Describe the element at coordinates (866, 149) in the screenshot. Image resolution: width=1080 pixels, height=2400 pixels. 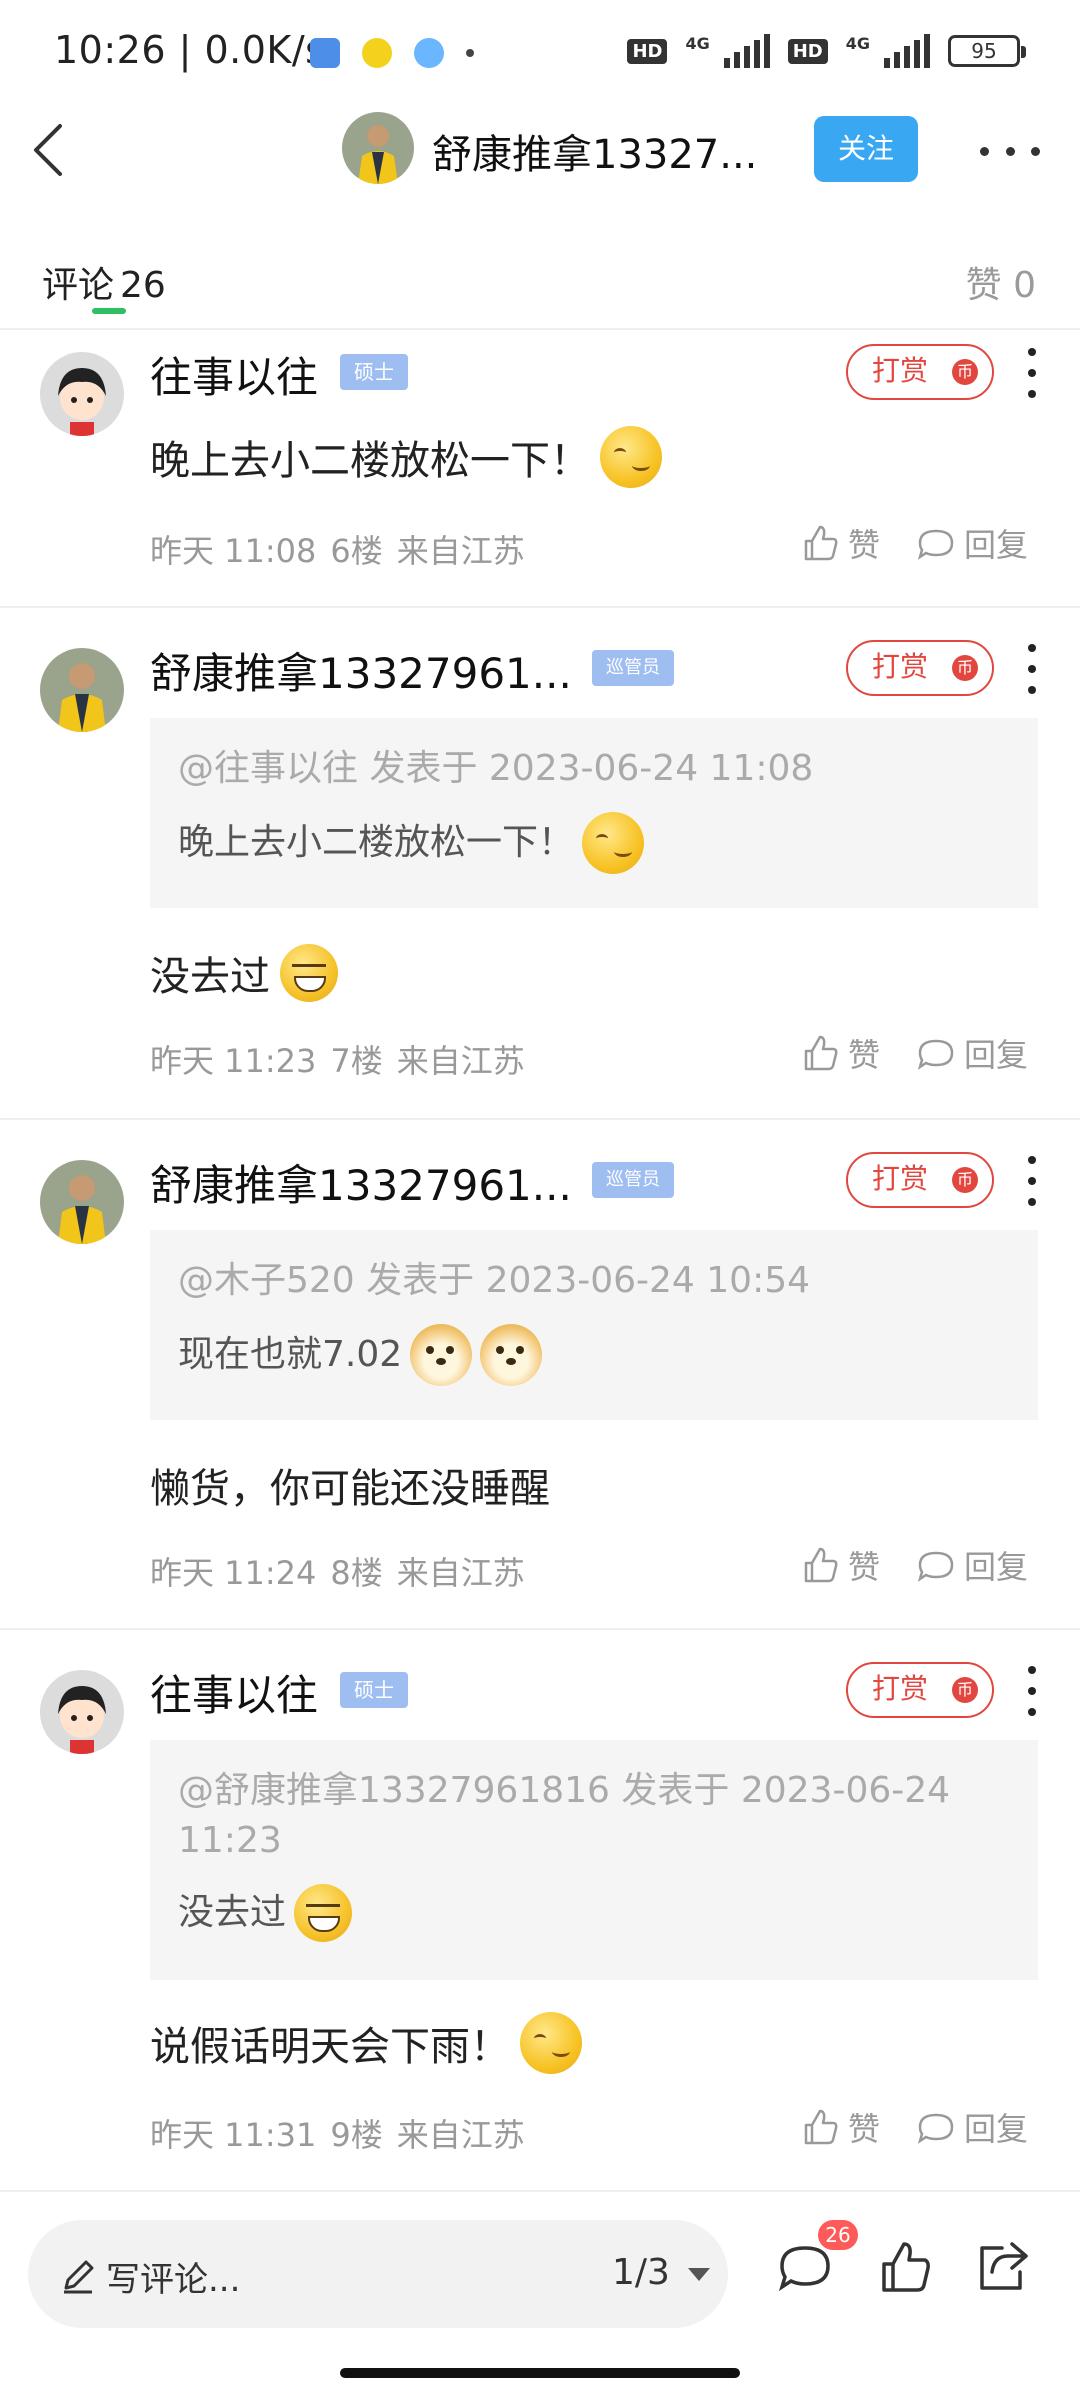
I see `follow-button: 关注` at that location.